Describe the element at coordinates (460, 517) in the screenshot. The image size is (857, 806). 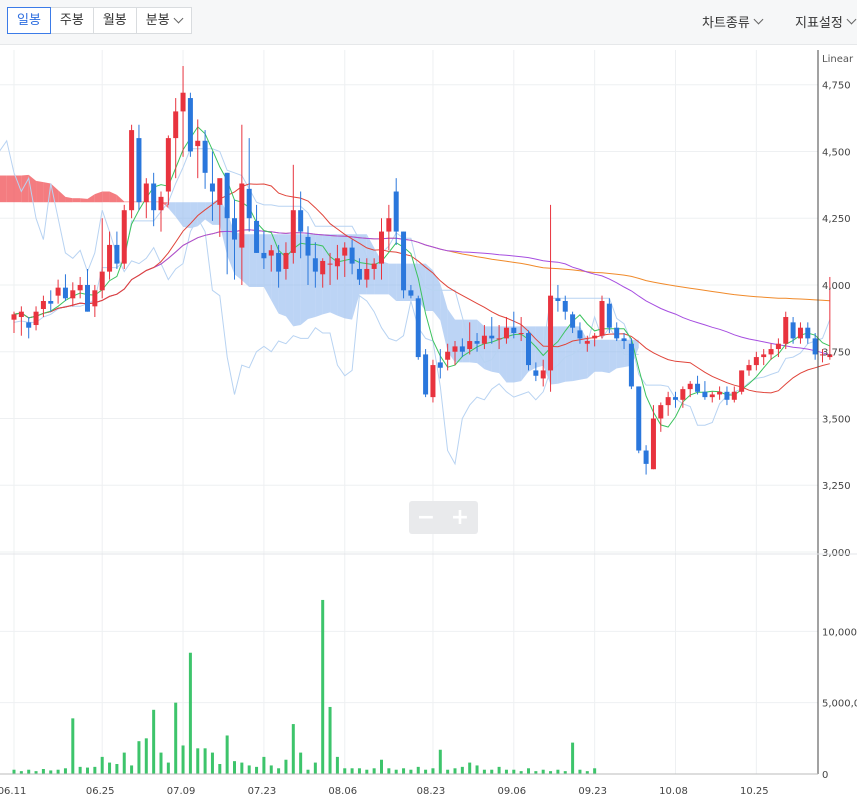
I see `plus-icon: +` at that location.